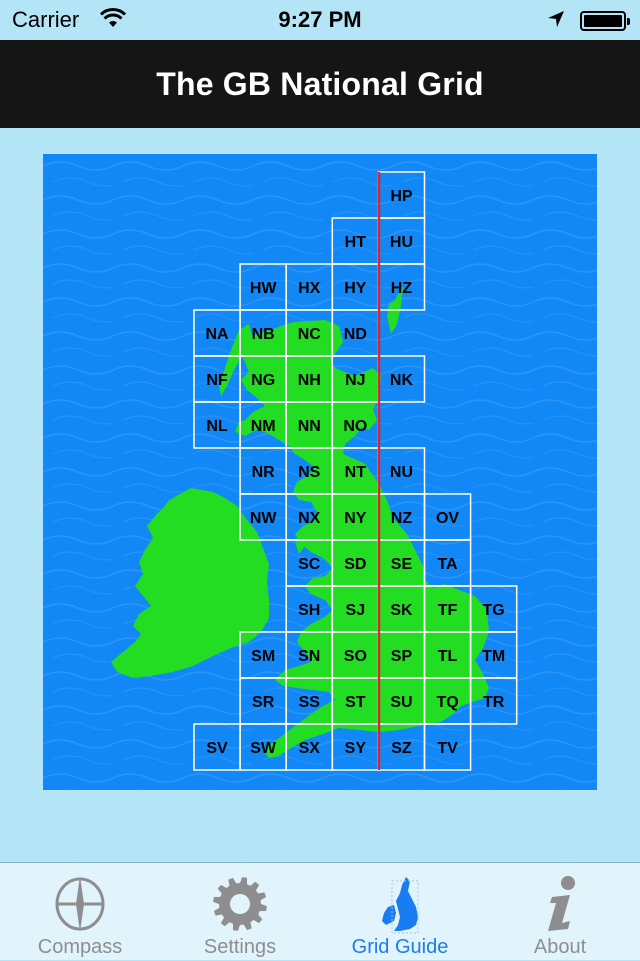  I want to click on grid-label-so: SO, so click(355, 656).